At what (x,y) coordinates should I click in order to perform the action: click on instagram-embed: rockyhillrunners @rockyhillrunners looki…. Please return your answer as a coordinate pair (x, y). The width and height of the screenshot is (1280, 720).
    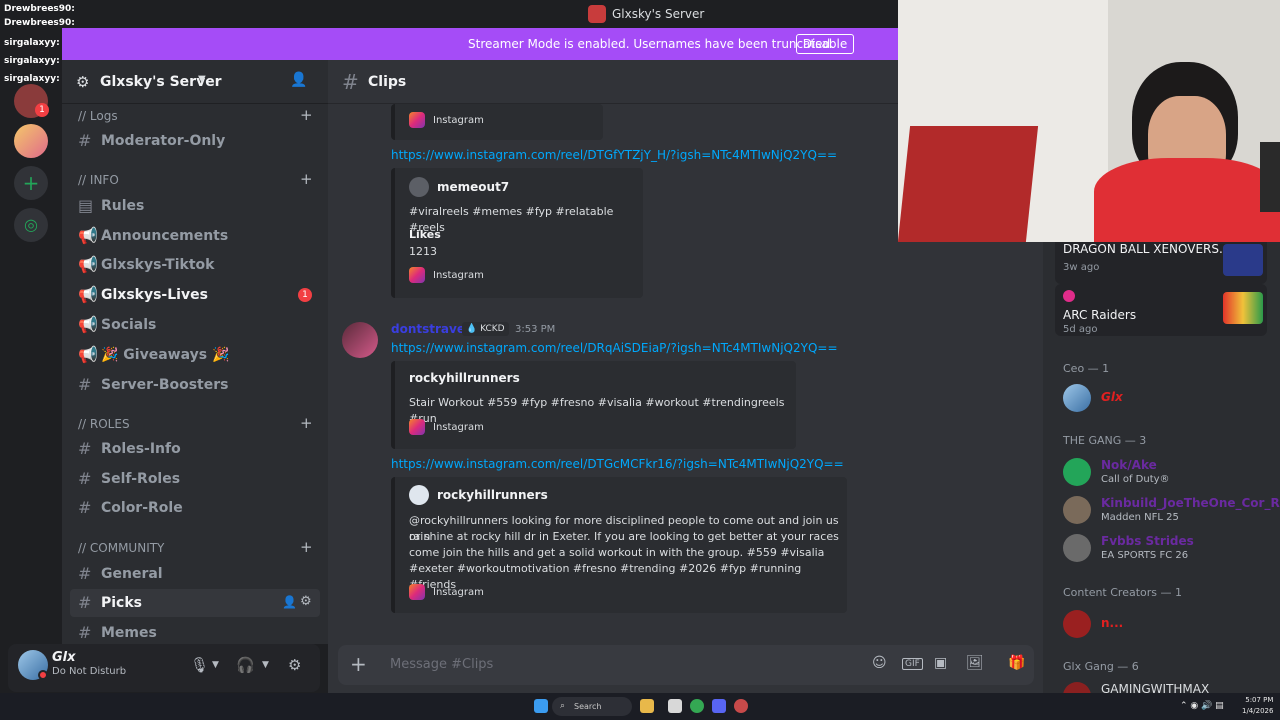
    Looking at the image, I should click on (619, 545).